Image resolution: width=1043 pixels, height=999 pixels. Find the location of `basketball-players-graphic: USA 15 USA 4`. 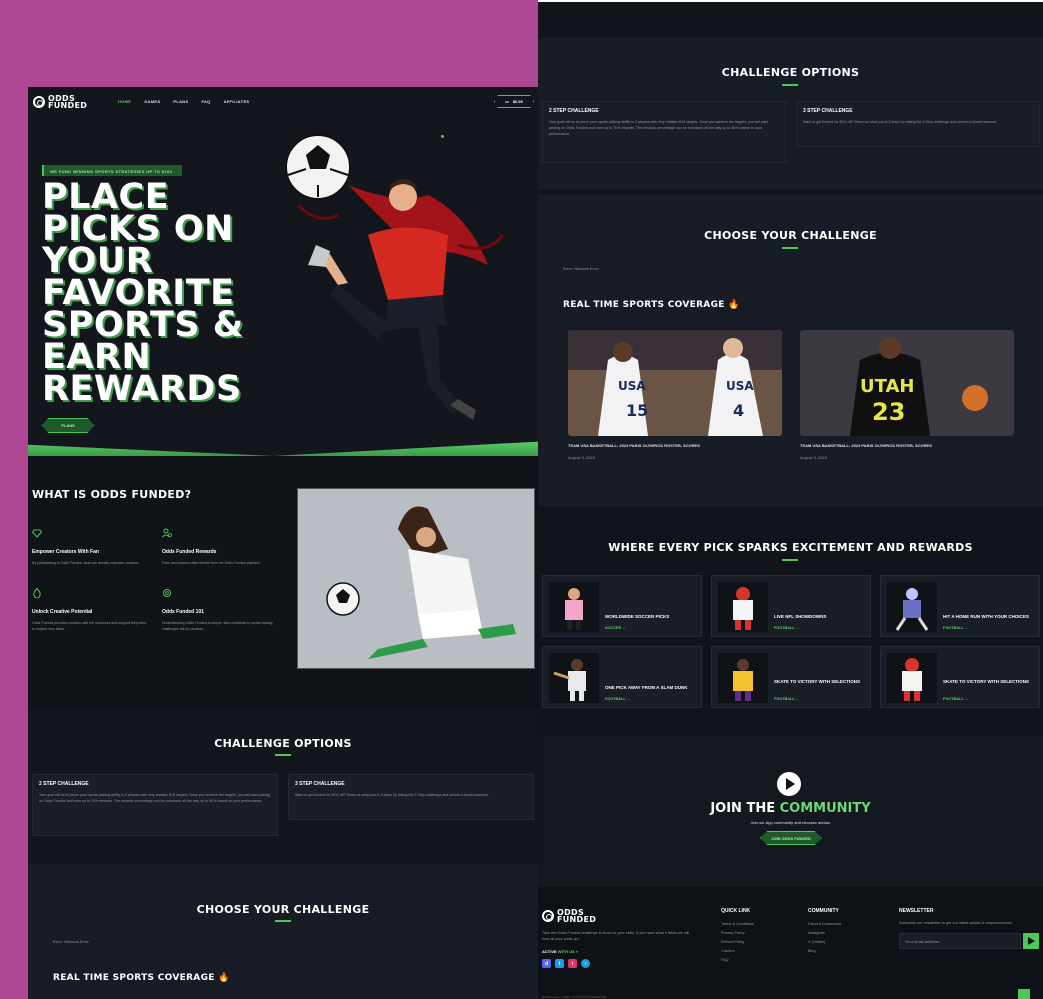

basketball-players-graphic: USA 15 USA 4 is located at coordinates (675, 383).